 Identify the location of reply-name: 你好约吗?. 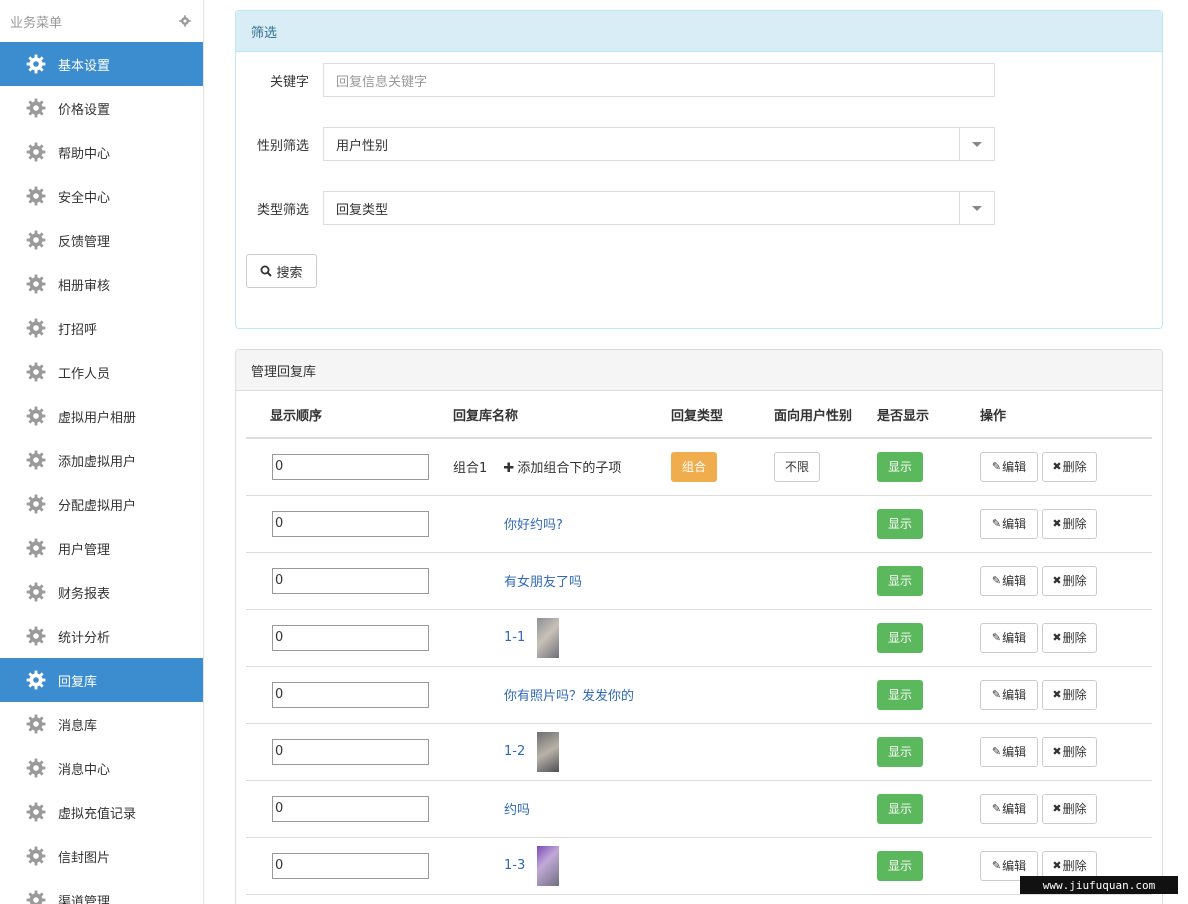
(538, 523).